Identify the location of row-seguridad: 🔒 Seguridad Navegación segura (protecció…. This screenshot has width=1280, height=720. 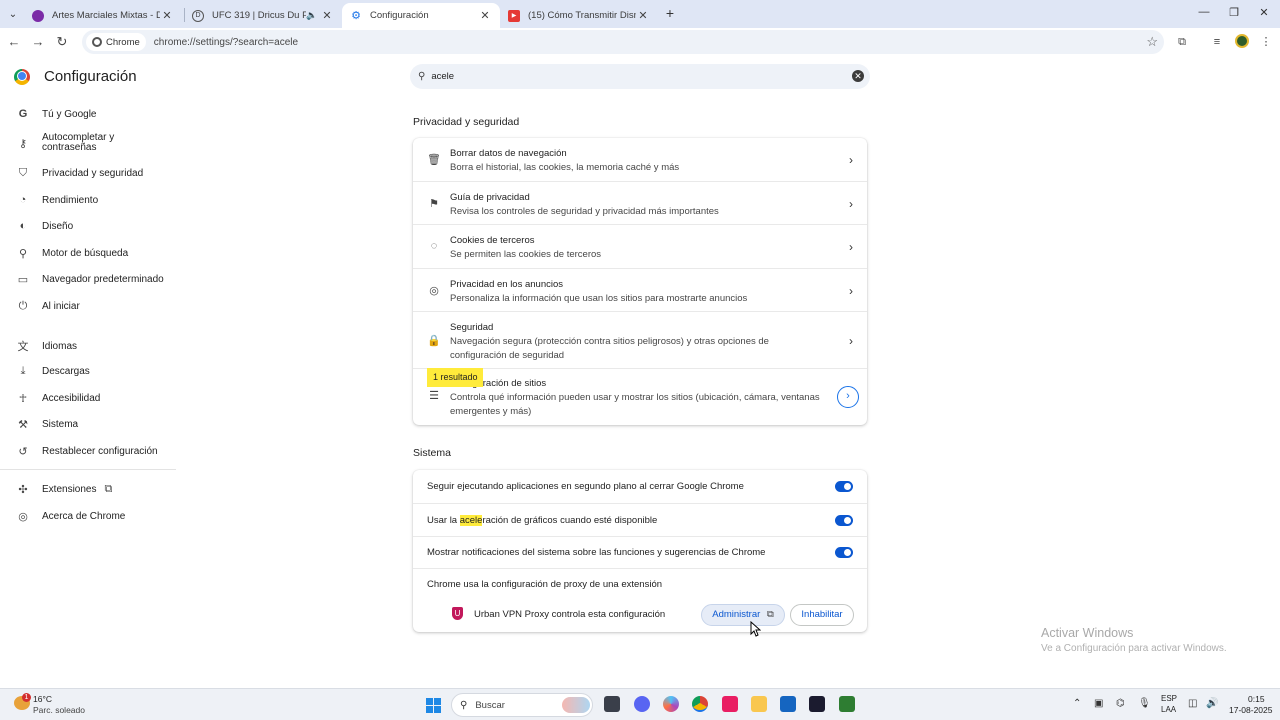
(640, 339).